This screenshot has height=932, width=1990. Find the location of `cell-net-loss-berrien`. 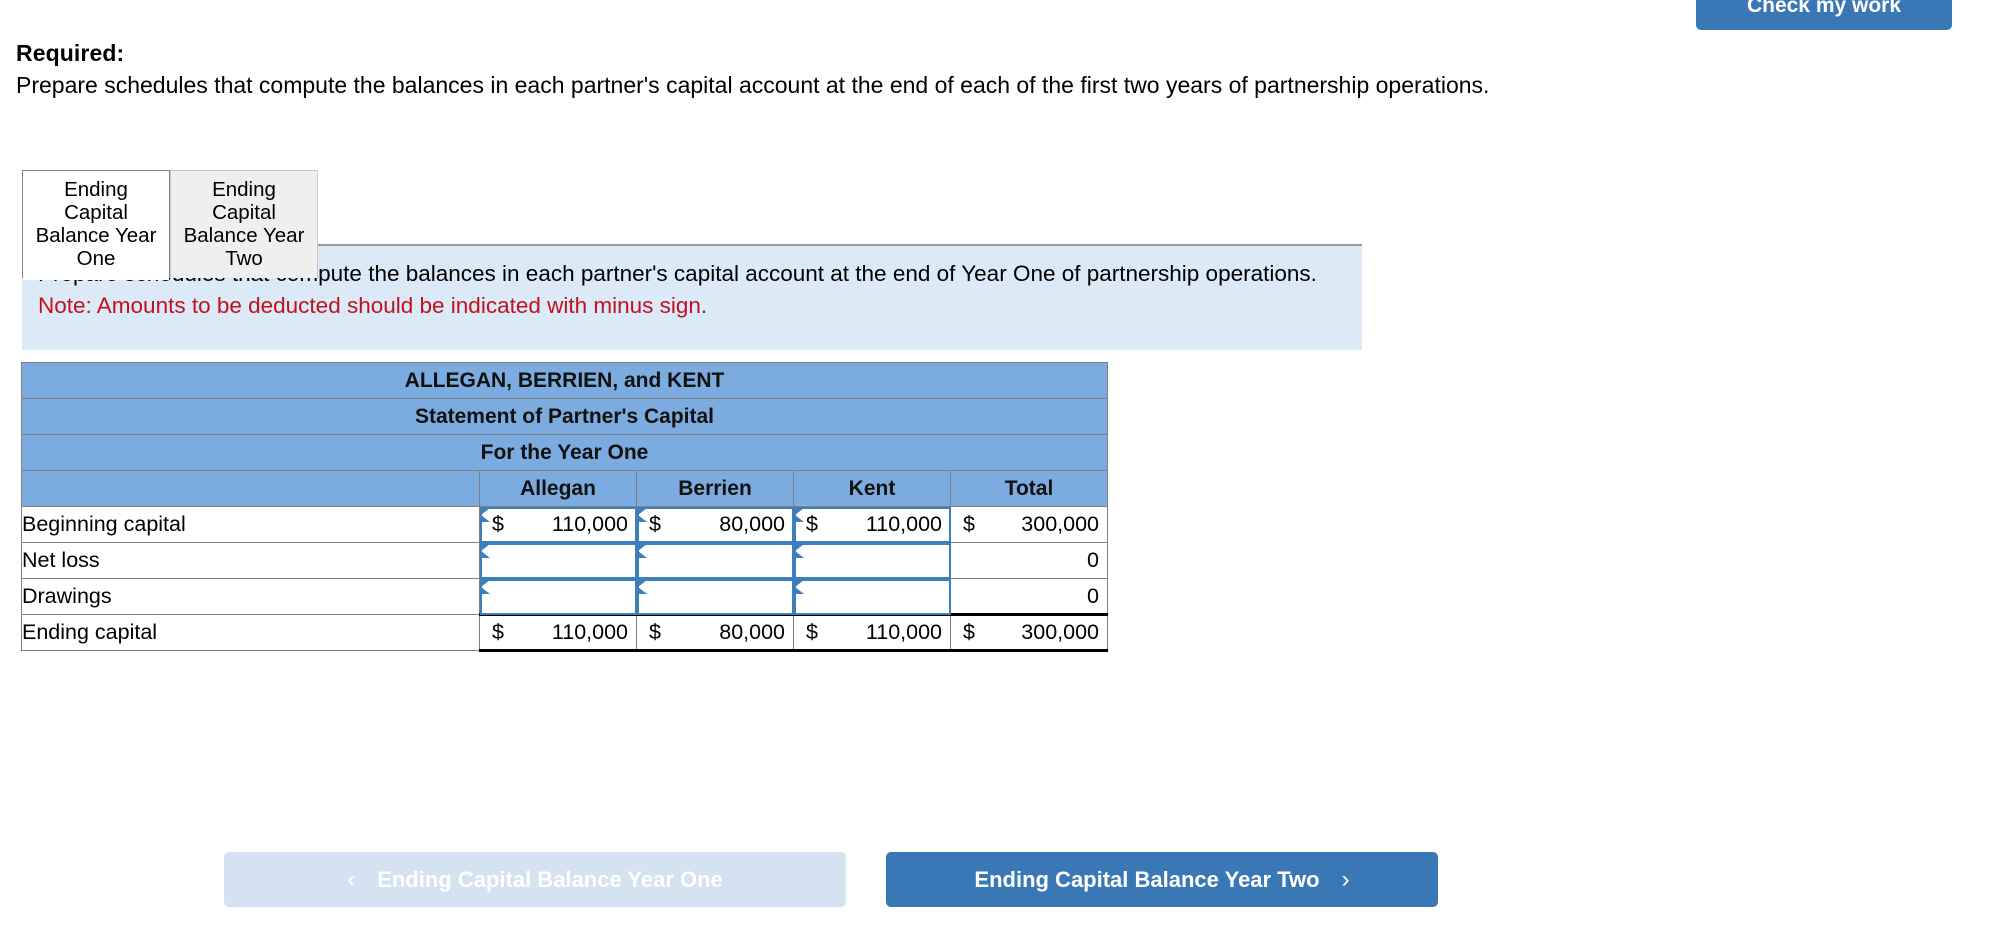

cell-net-loss-berrien is located at coordinates (715, 560).